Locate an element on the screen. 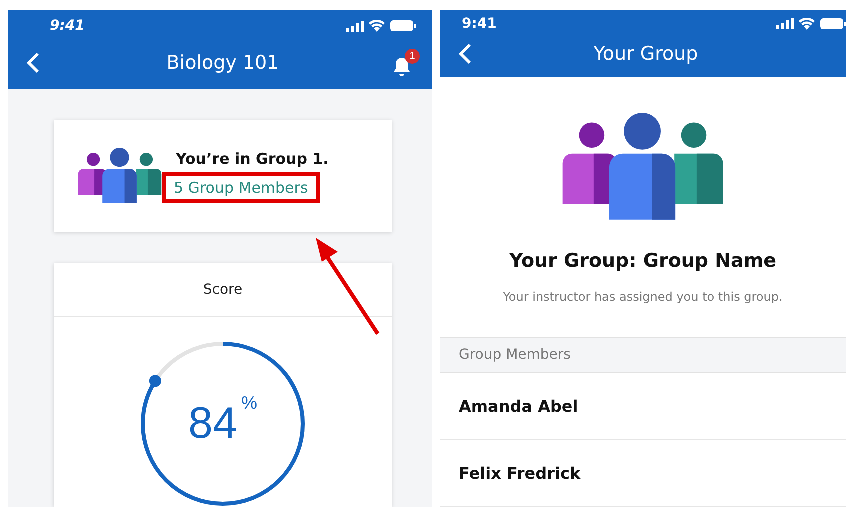 The height and width of the screenshot is (507, 846). group-heading: You’re in Group 1. is located at coordinates (252, 159).